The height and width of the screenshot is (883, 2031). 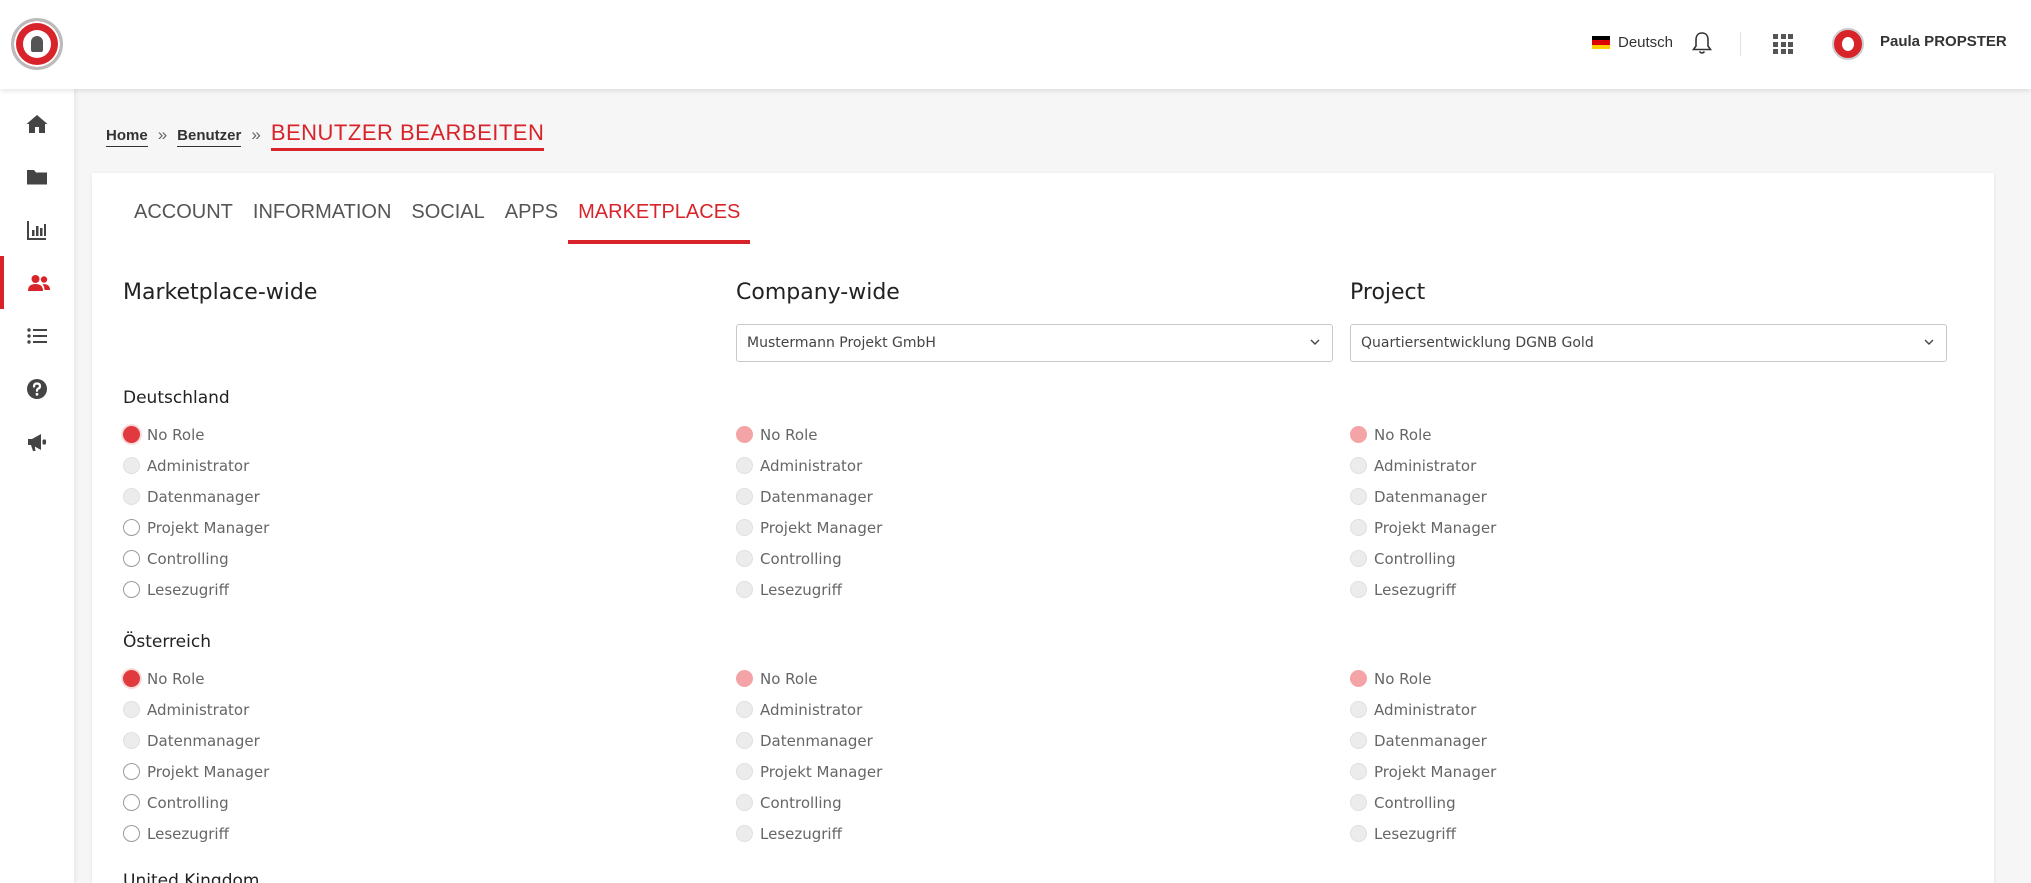 I want to click on sidebar-item-announcements, so click(x=37, y=441).